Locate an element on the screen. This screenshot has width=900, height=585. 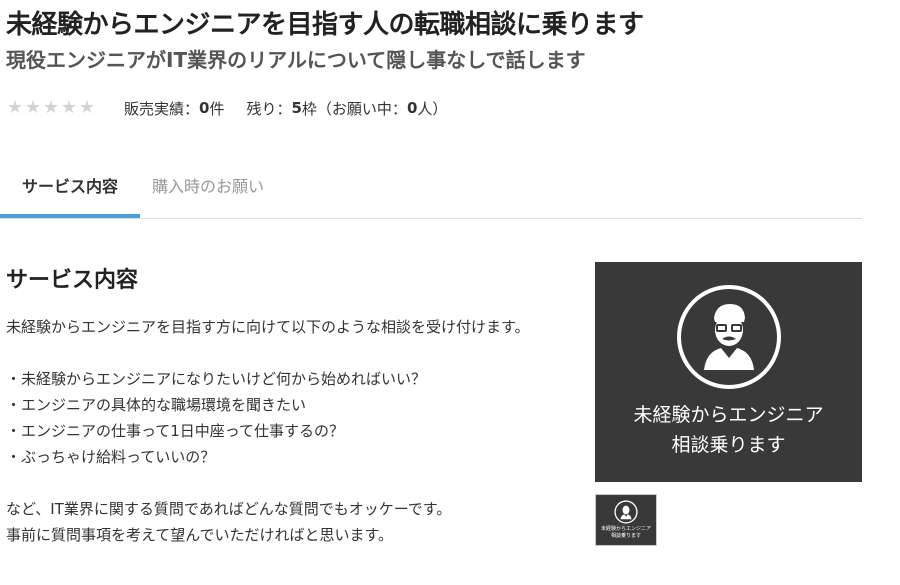
tab-bar: サービス内容 購入時のお願い is located at coordinates (431, 188).